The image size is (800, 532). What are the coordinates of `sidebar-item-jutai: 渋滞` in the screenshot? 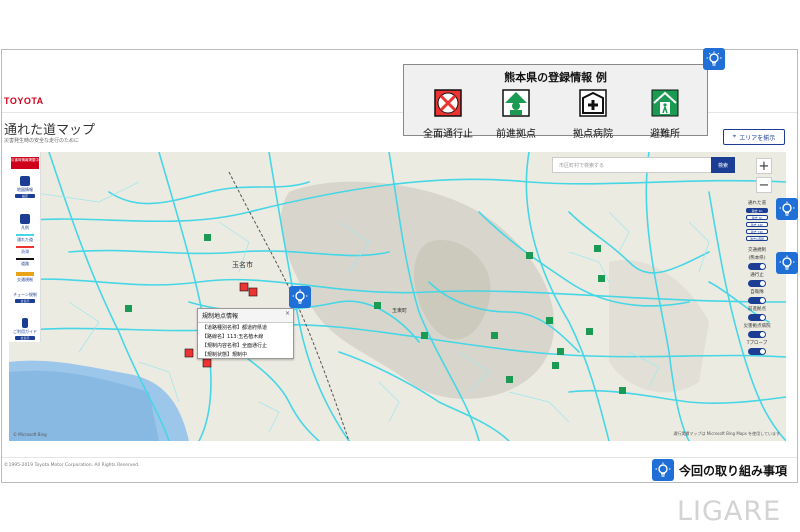 It's located at (25, 250).